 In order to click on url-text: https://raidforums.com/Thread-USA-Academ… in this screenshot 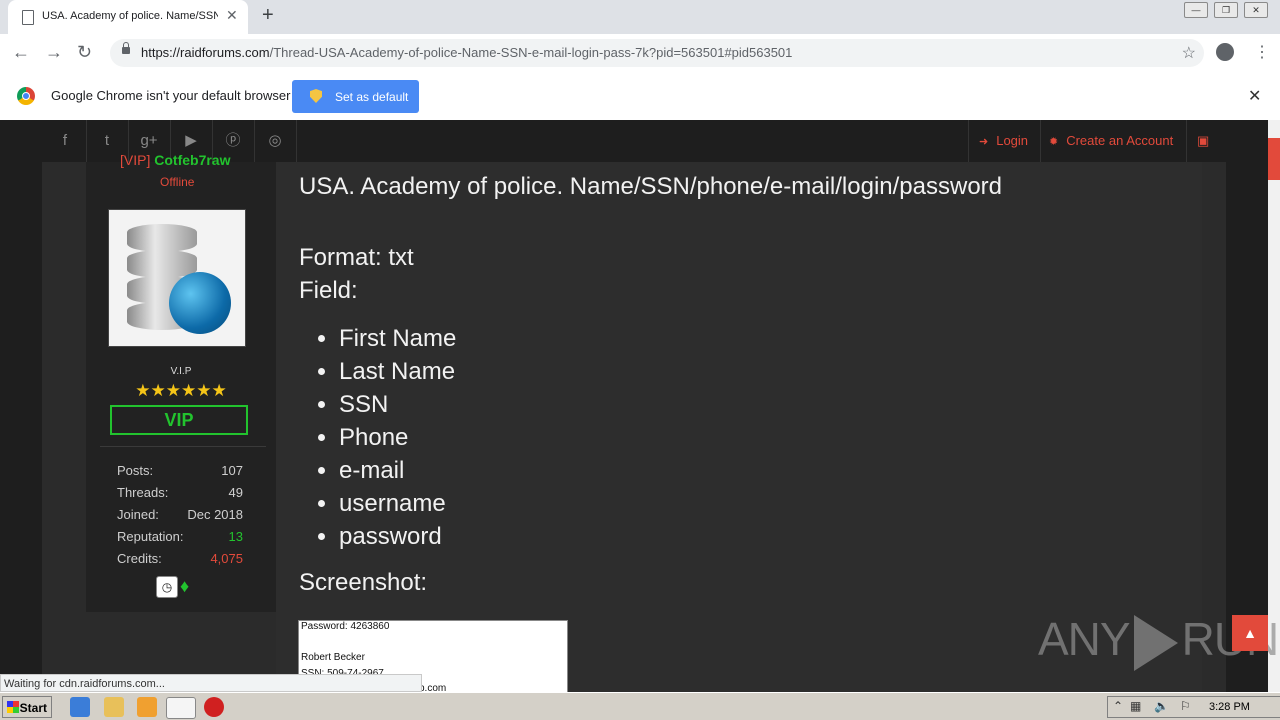, I will do `click(466, 52)`.